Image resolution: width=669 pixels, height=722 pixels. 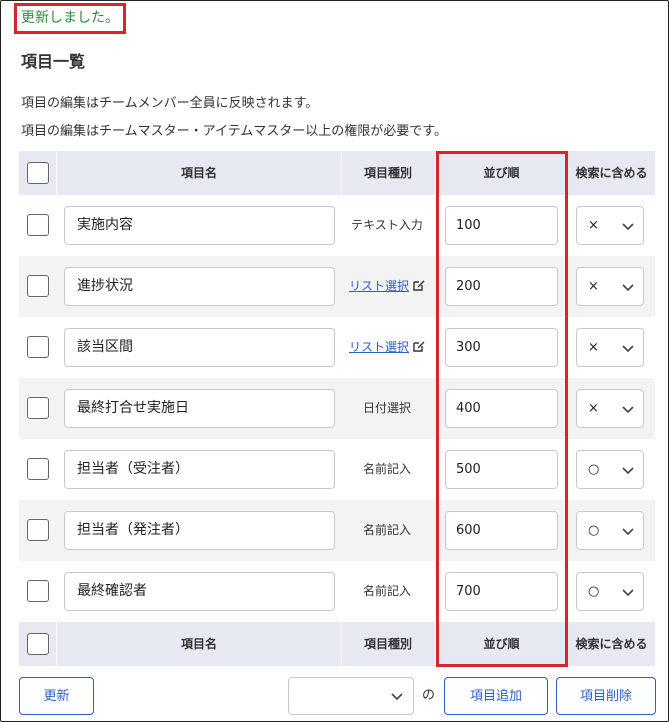 What do you see at coordinates (199, 286) in the screenshot?
I see `item-name-input: 進捗状況` at bounding box center [199, 286].